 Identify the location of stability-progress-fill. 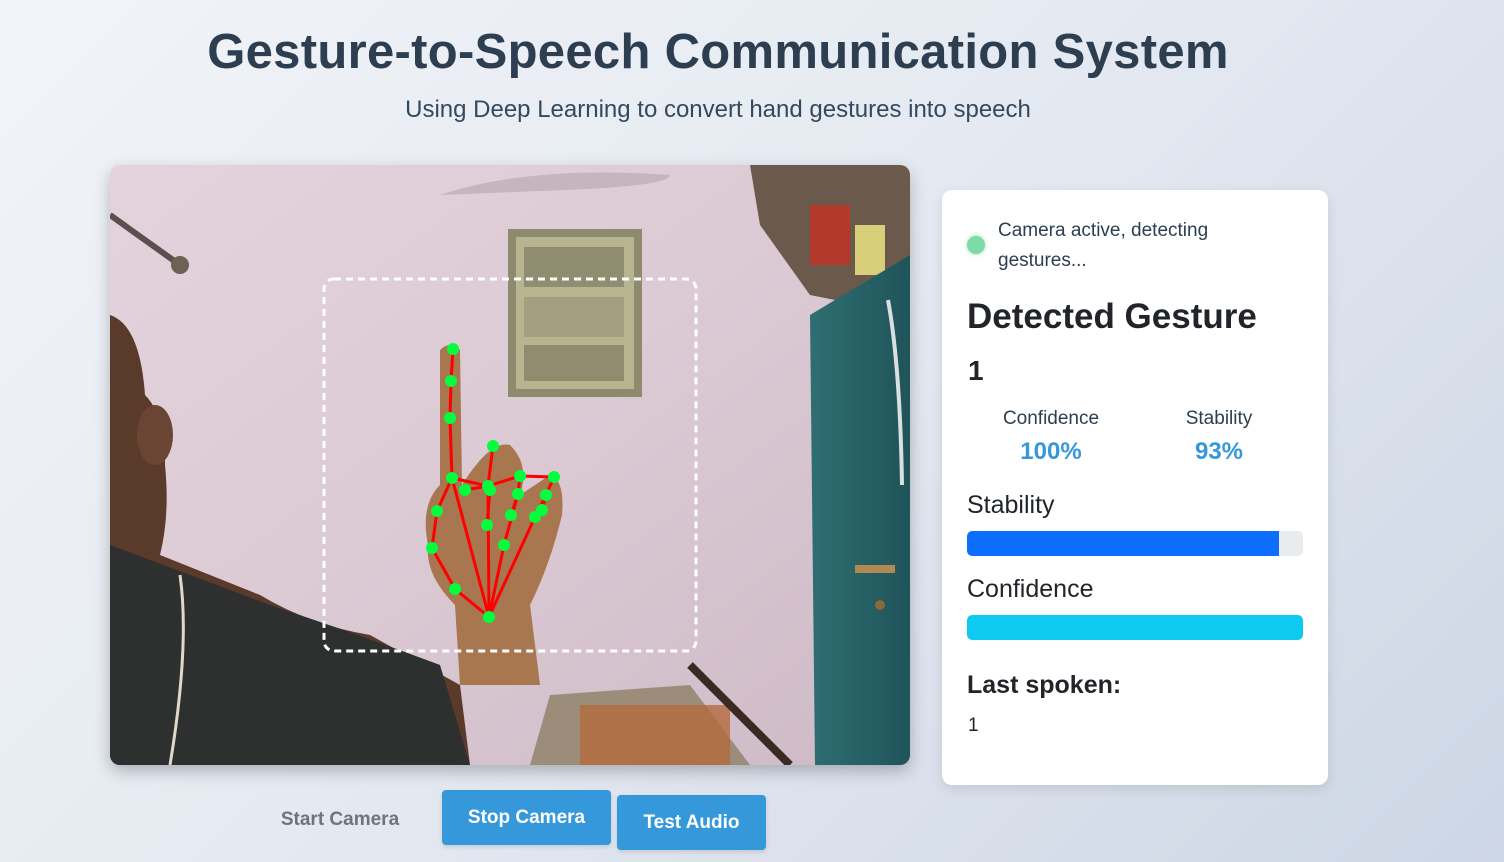
(1123, 543).